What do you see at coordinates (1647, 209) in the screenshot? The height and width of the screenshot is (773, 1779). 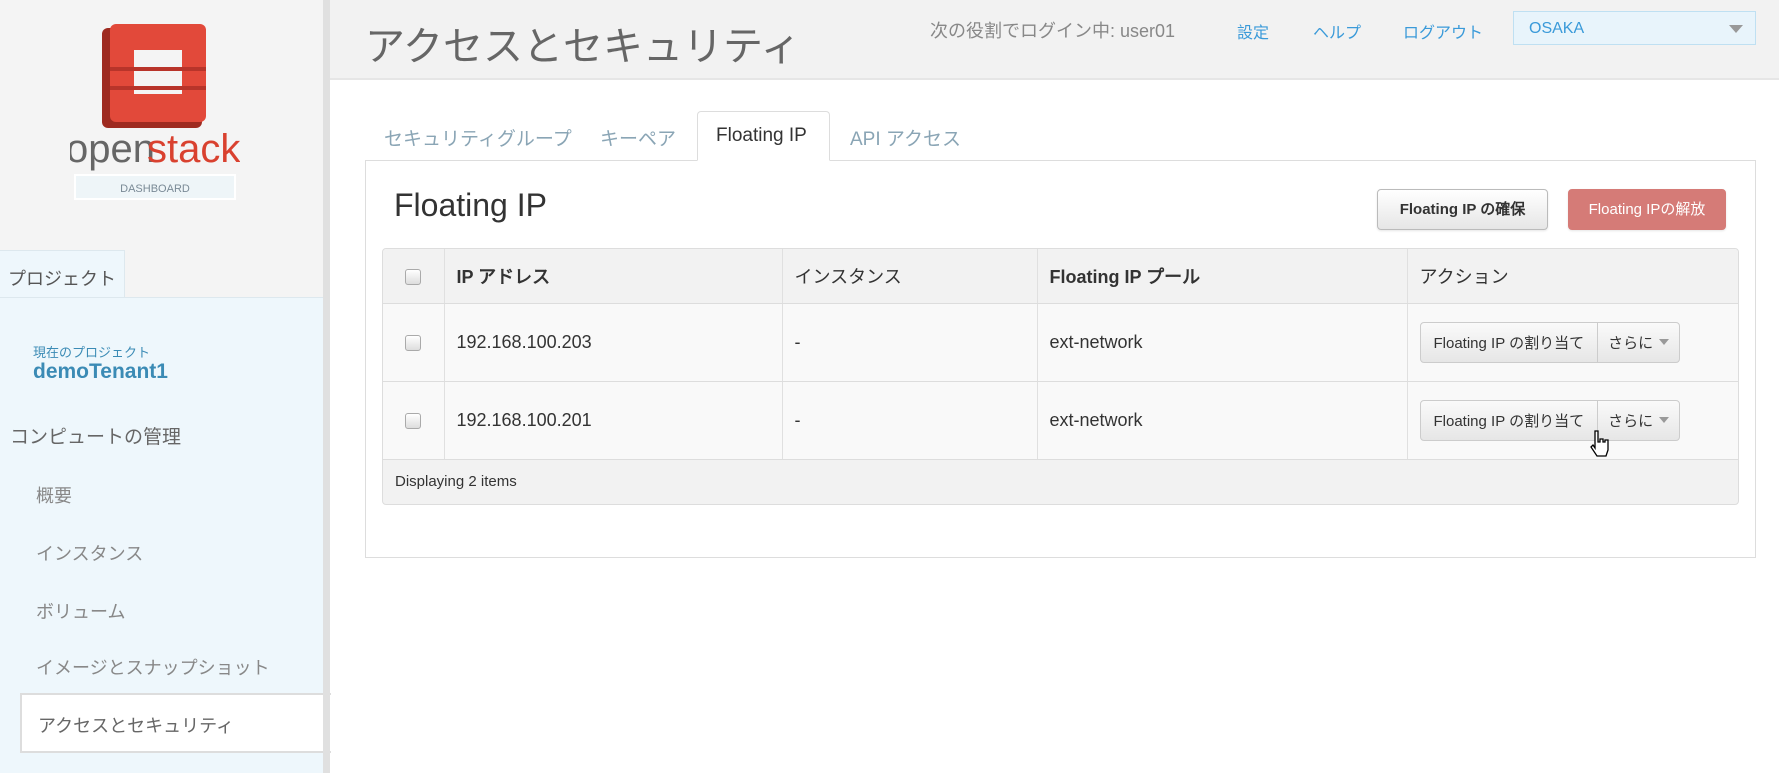 I see `release-ip-button: Floating IPの解放` at bounding box center [1647, 209].